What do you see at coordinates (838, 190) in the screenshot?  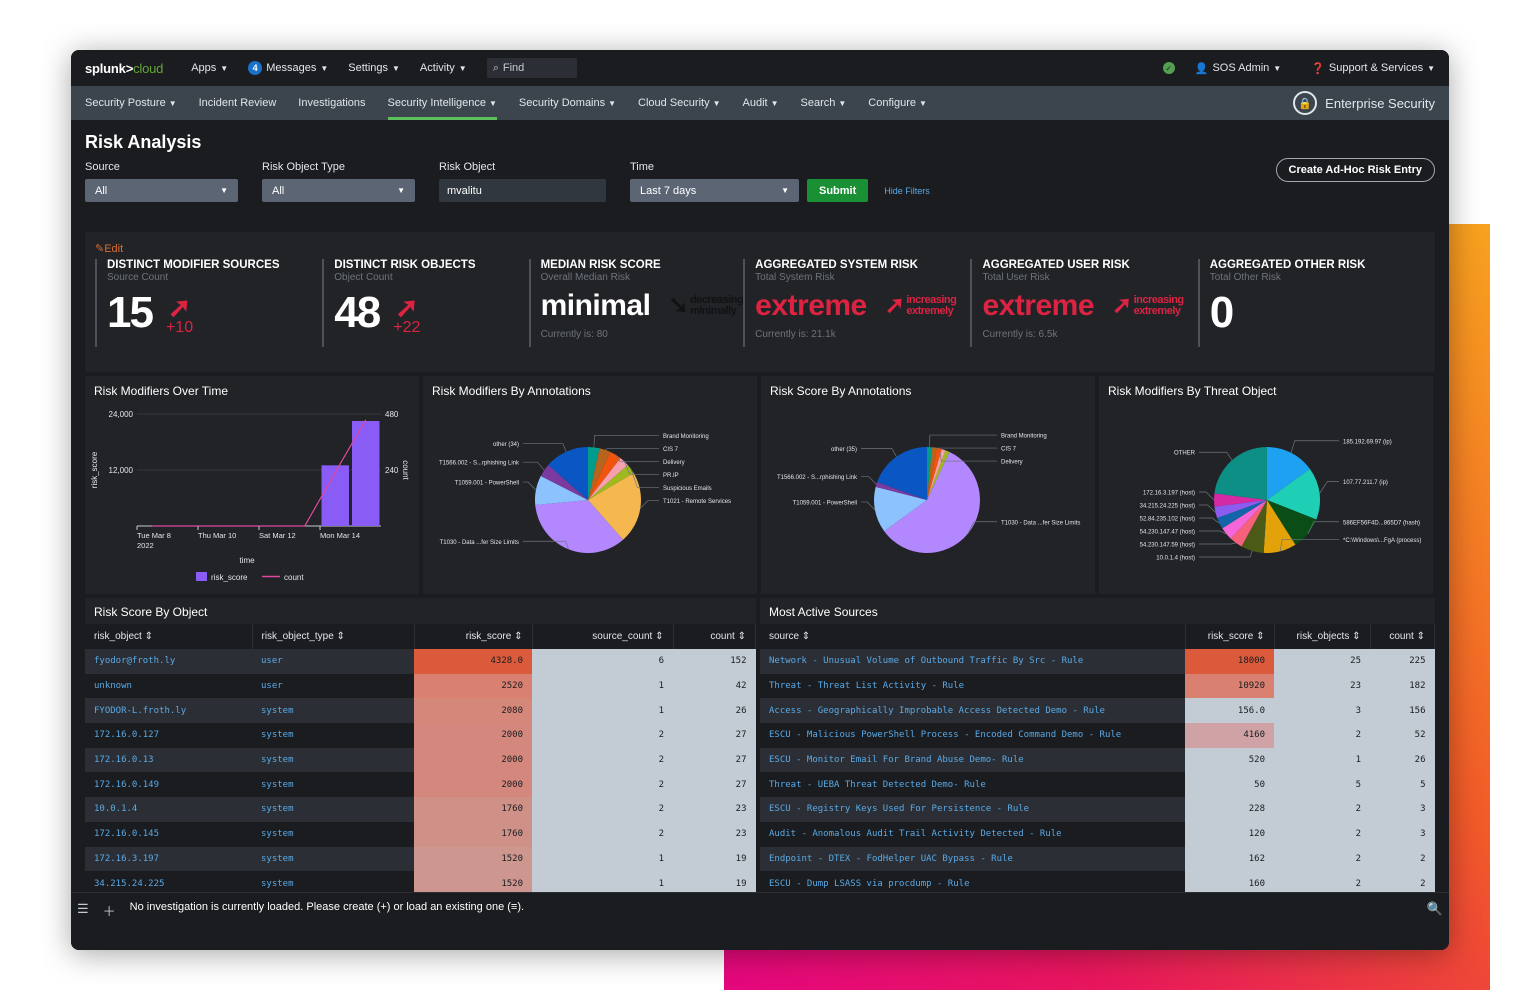 I see `submit-button: Submit` at bounding box center [838, 190].